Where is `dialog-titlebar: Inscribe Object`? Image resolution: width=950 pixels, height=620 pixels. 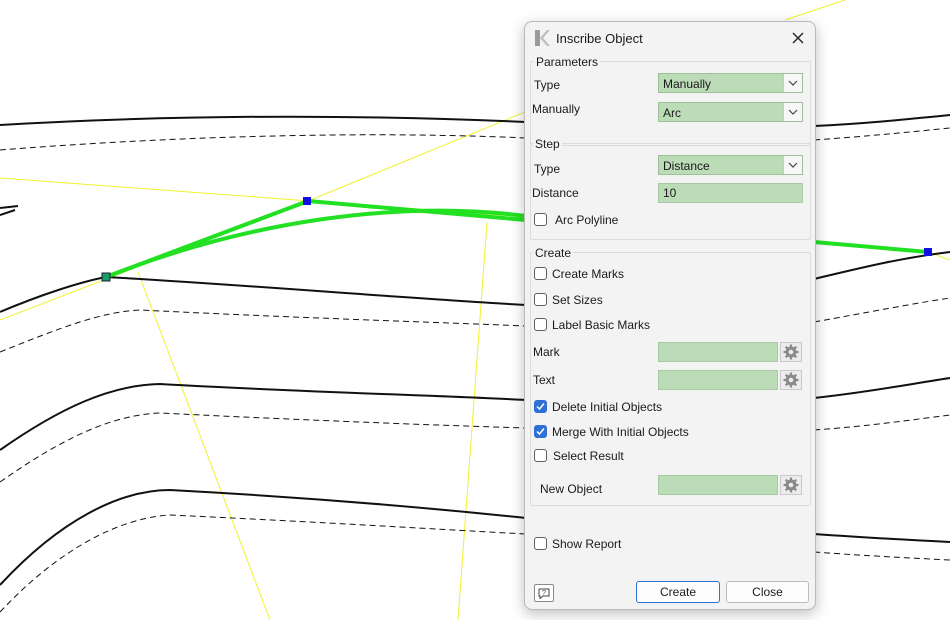
dialog-titlebar: Inscribe Object is located at coordinates (670, 38).